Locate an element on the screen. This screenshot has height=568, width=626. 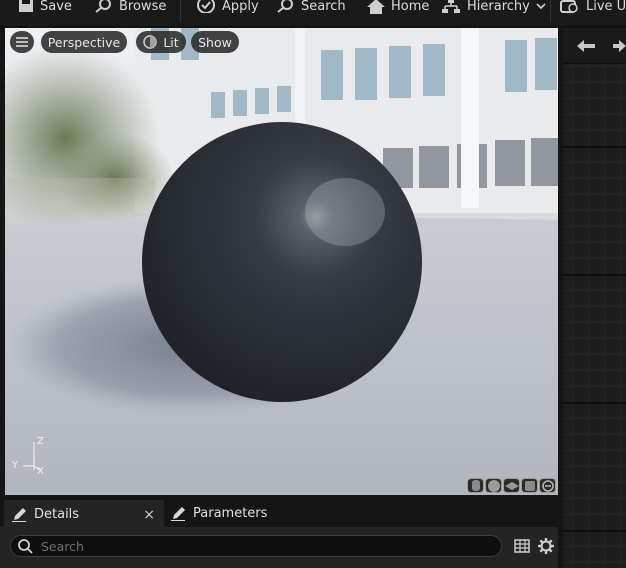
home-label: Home is located at coordinates (410, 7).